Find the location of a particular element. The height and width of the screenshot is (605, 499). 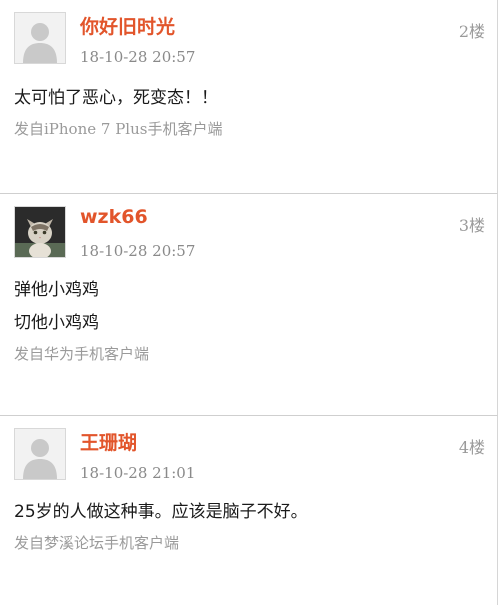

comment-text: 25岁的人做这种事。应该是脑子不好。 is located at coordinates (161, 512).